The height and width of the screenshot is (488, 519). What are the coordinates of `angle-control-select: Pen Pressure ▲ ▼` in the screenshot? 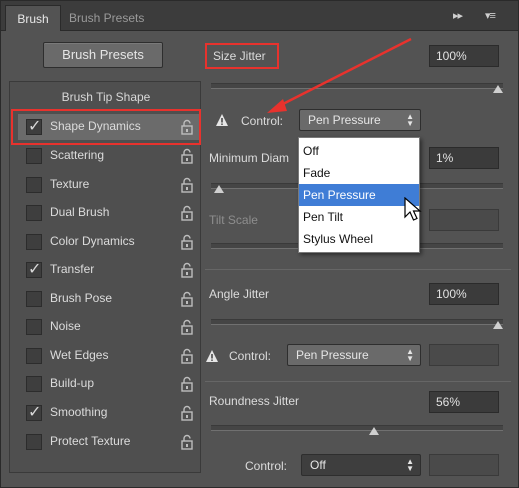 It's located at (354, 355).